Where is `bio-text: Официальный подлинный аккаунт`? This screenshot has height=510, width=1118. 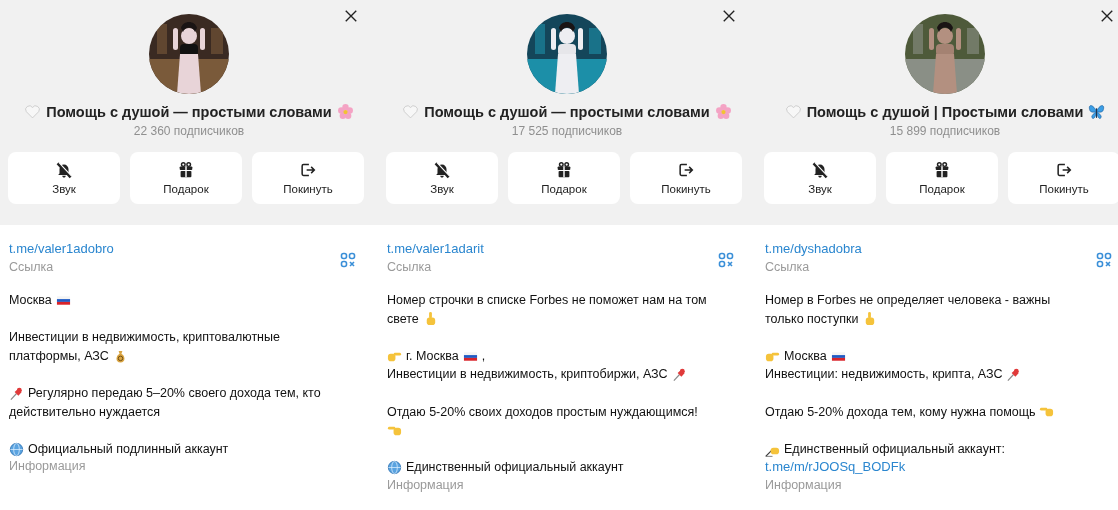 bio-text: Официальный подлинный аккаунт is located at coordinates (128, 449).